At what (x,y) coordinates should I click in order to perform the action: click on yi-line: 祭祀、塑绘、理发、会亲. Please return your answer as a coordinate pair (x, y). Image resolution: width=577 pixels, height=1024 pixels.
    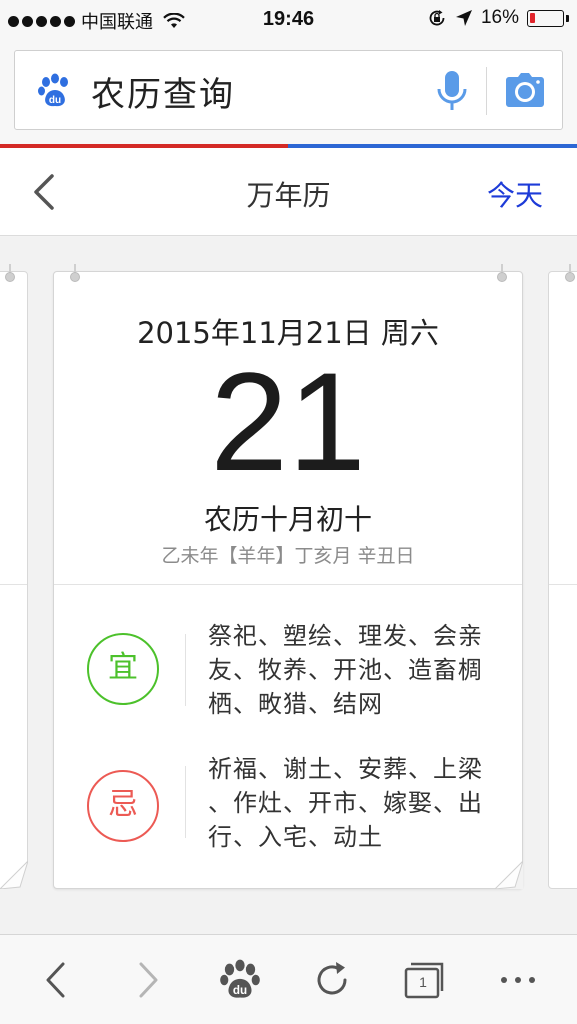
    Looking at the image, I should click on (345, 636).